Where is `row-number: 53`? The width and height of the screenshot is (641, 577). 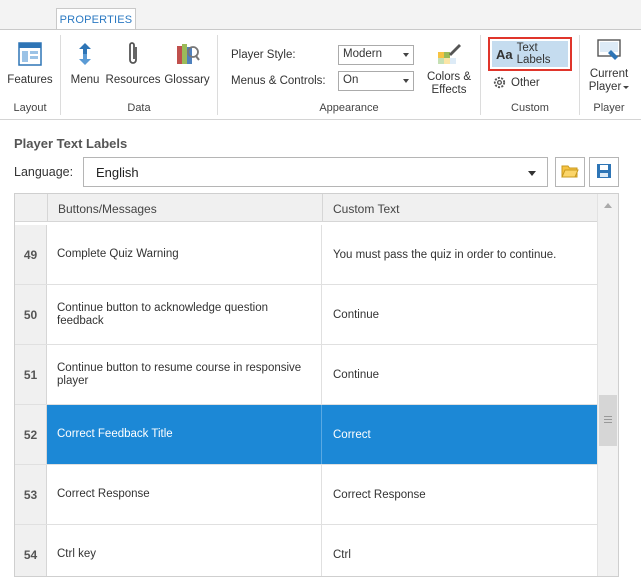
row-number: 53 is located at coordinates (31, 494).